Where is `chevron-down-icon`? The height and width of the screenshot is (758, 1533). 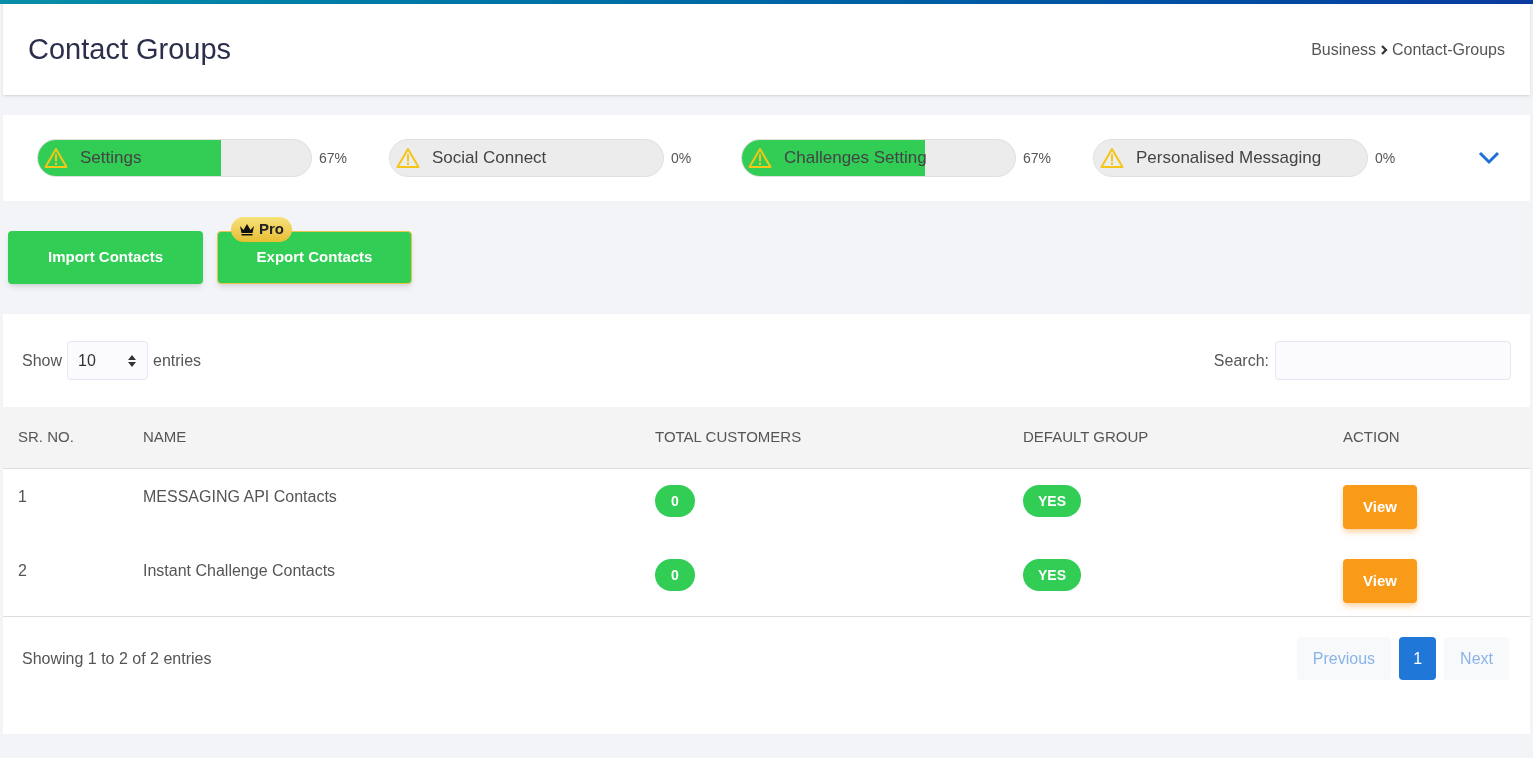 chevron-down-icon is located at coordinates (1489, 158).